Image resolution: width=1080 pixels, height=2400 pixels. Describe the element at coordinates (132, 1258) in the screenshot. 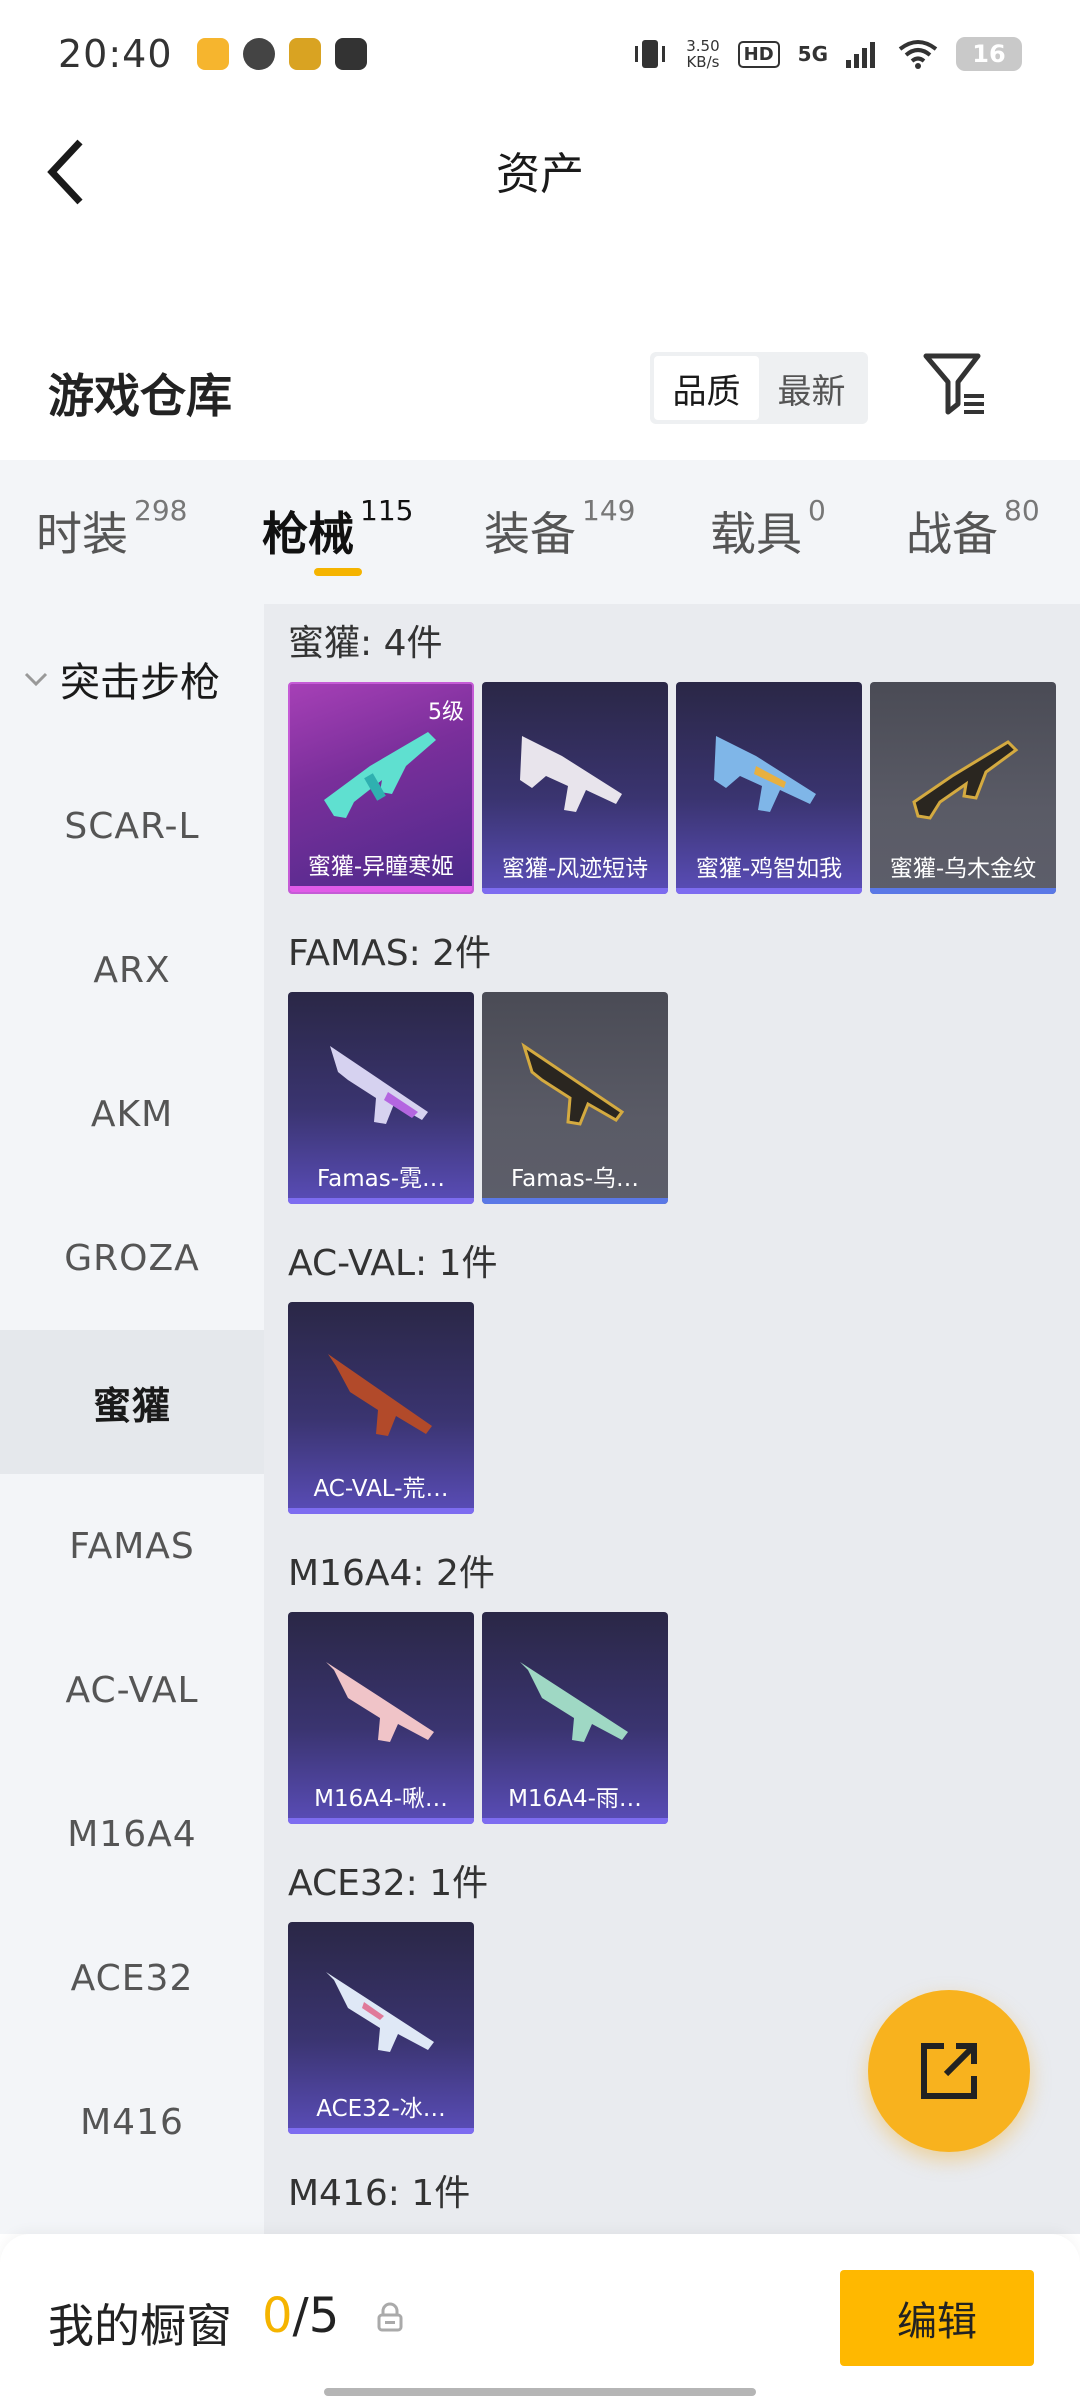

I see `sidebar-item-groza: GROZA` at that location.